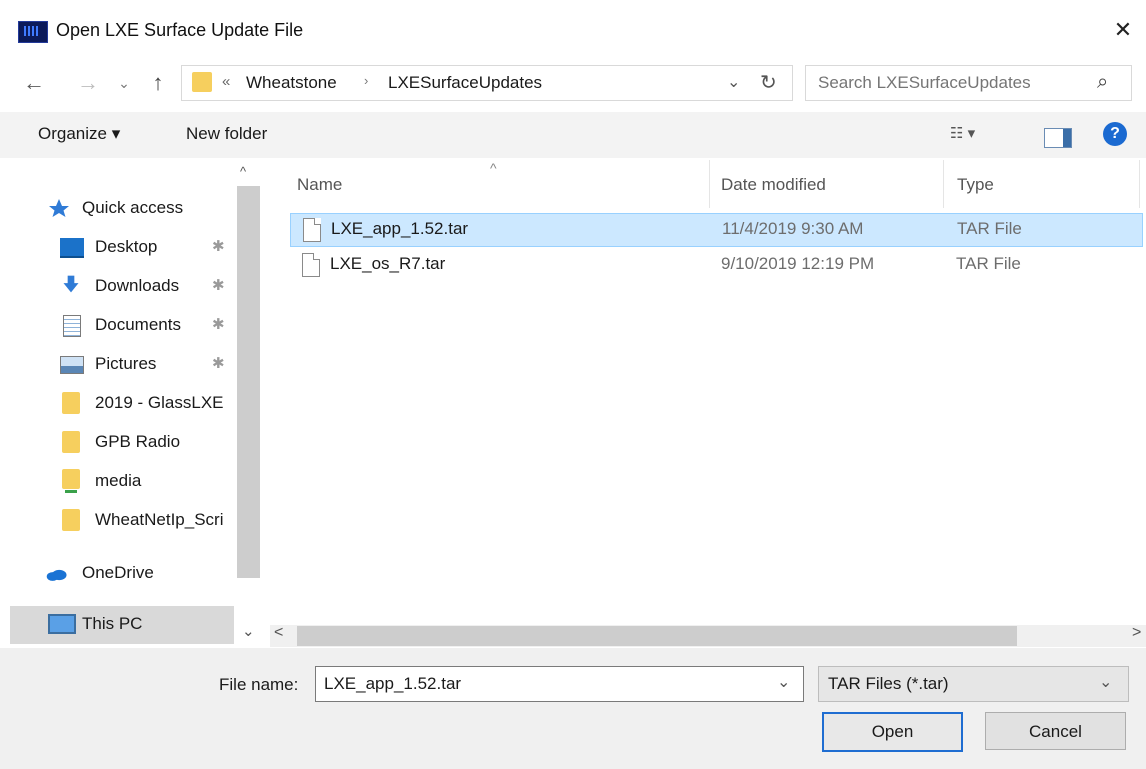 The width and height of the screenshot is (1146, 769). What do you see at coordinates (319, 185) in the screenshot?
I see `column-header-name: Name` at bounding box center [319, 185].